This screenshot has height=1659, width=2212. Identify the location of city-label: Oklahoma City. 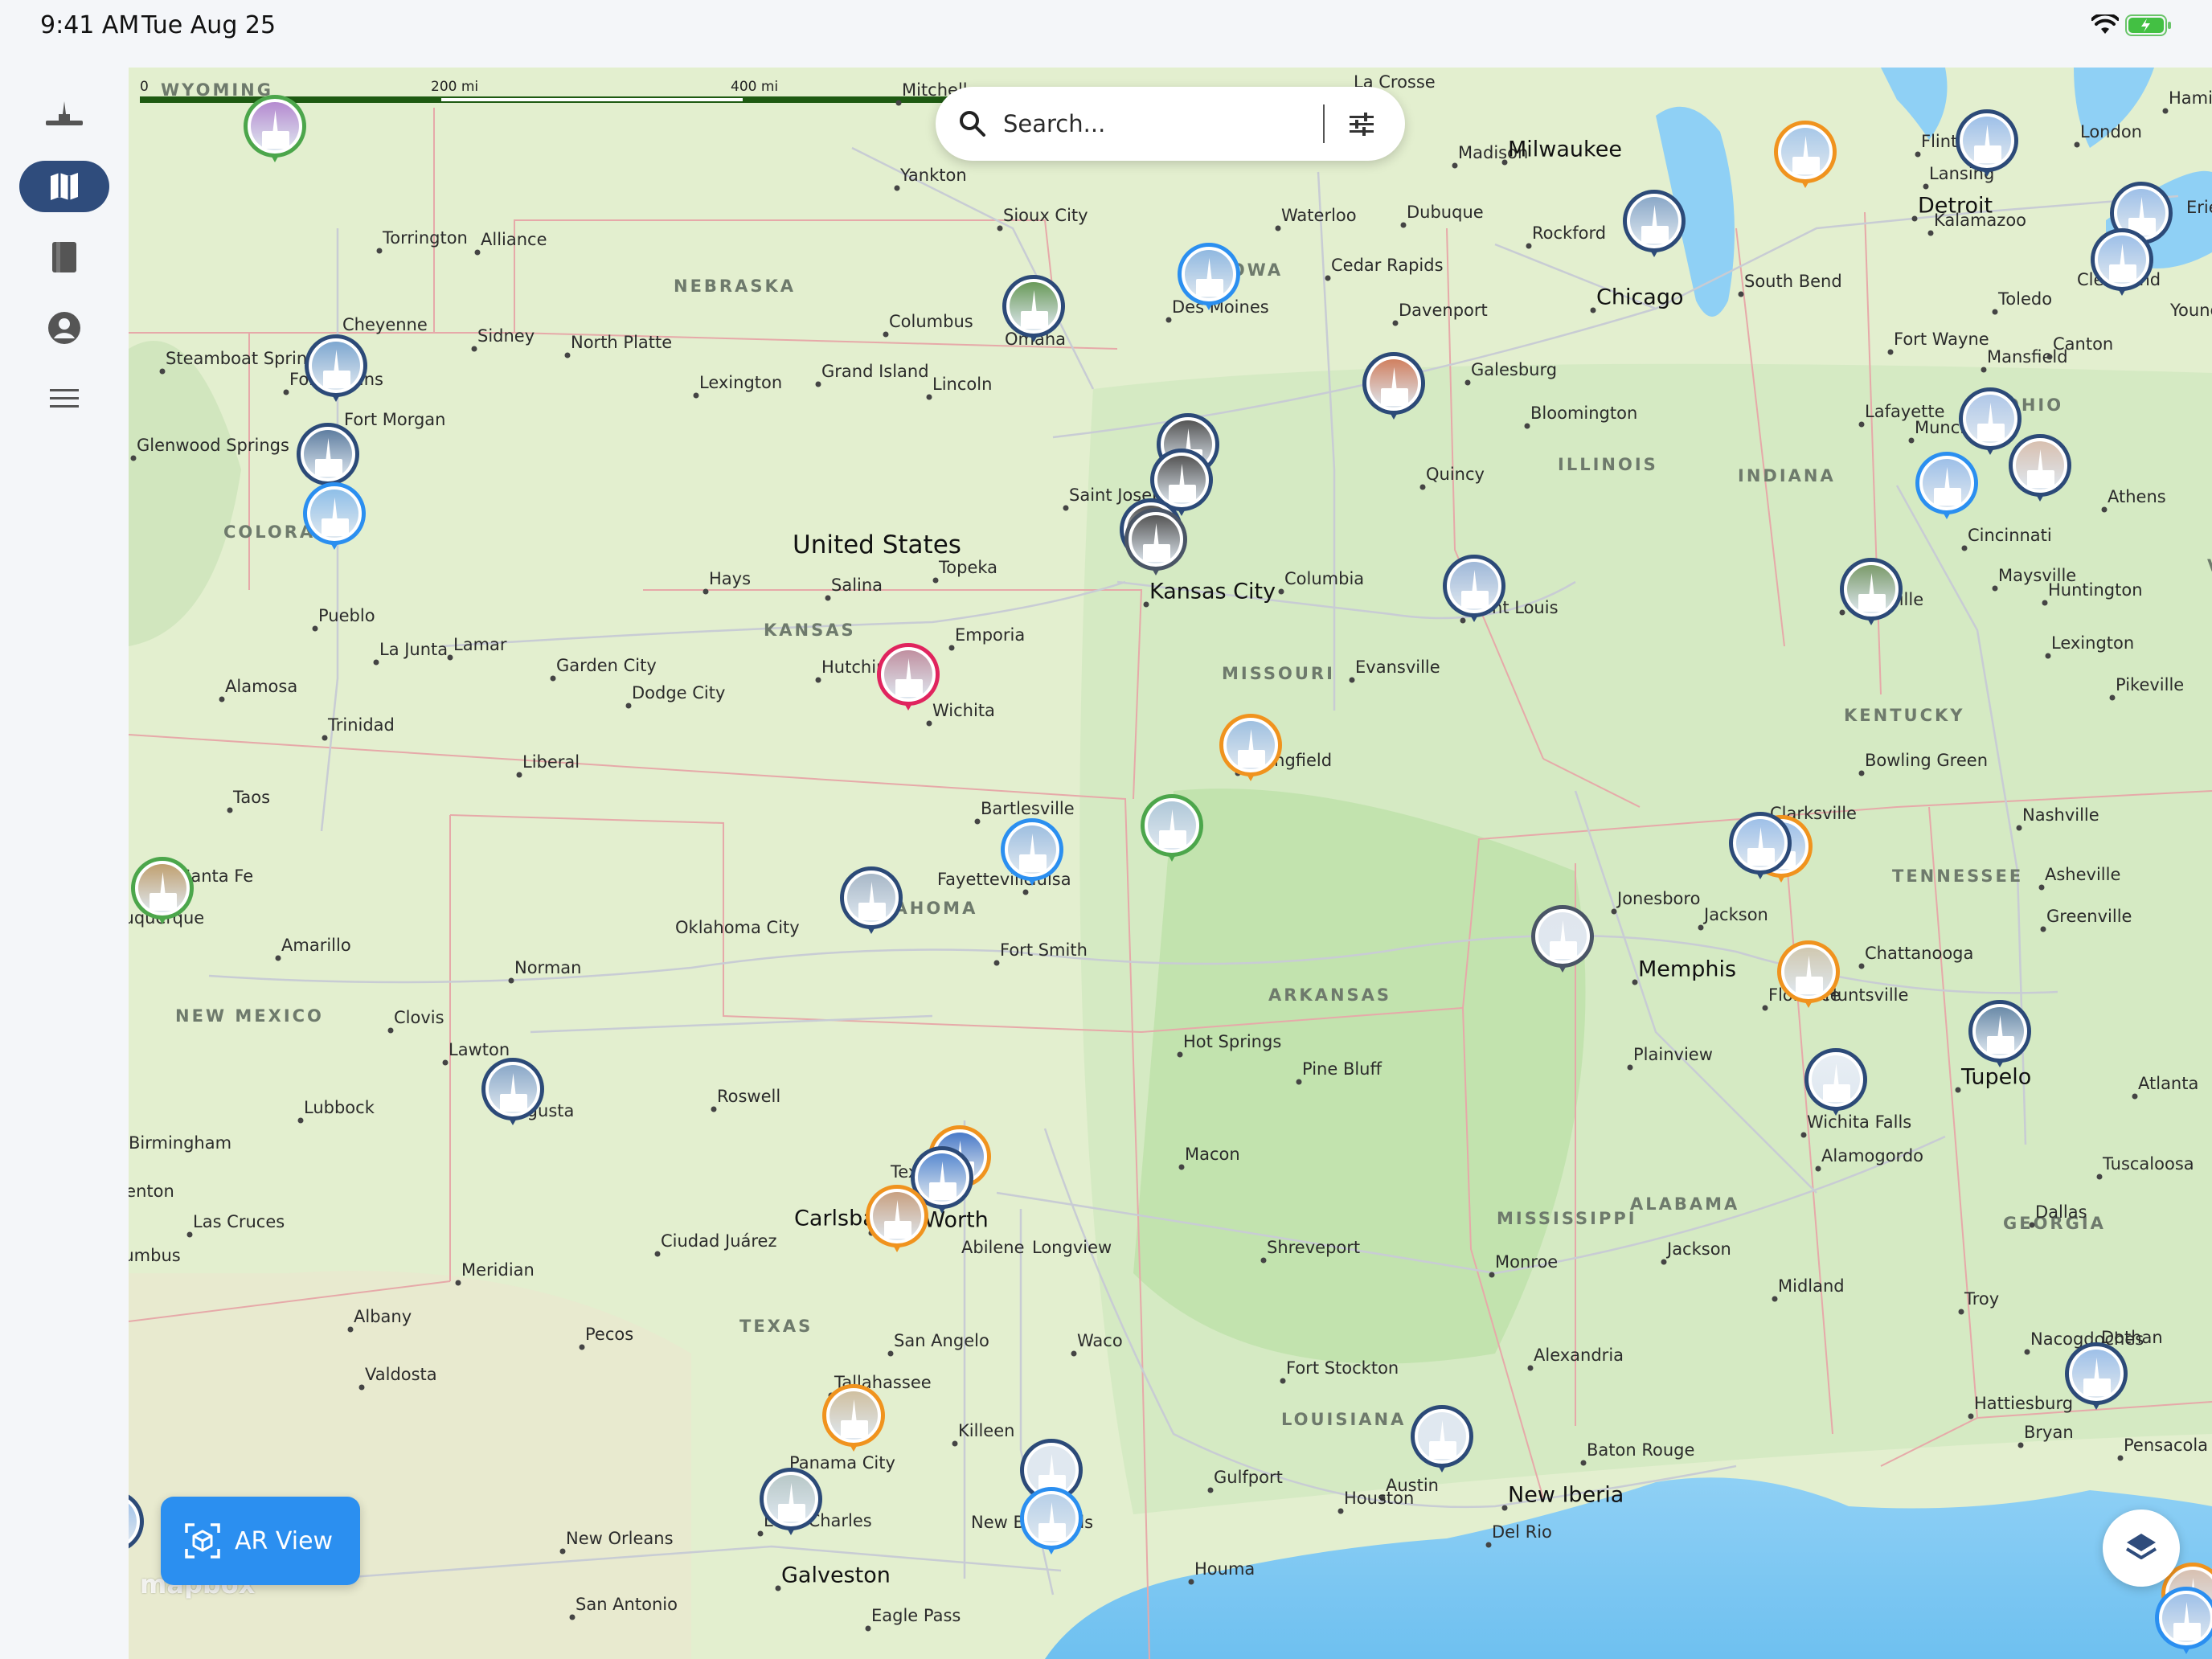
(737, 928).